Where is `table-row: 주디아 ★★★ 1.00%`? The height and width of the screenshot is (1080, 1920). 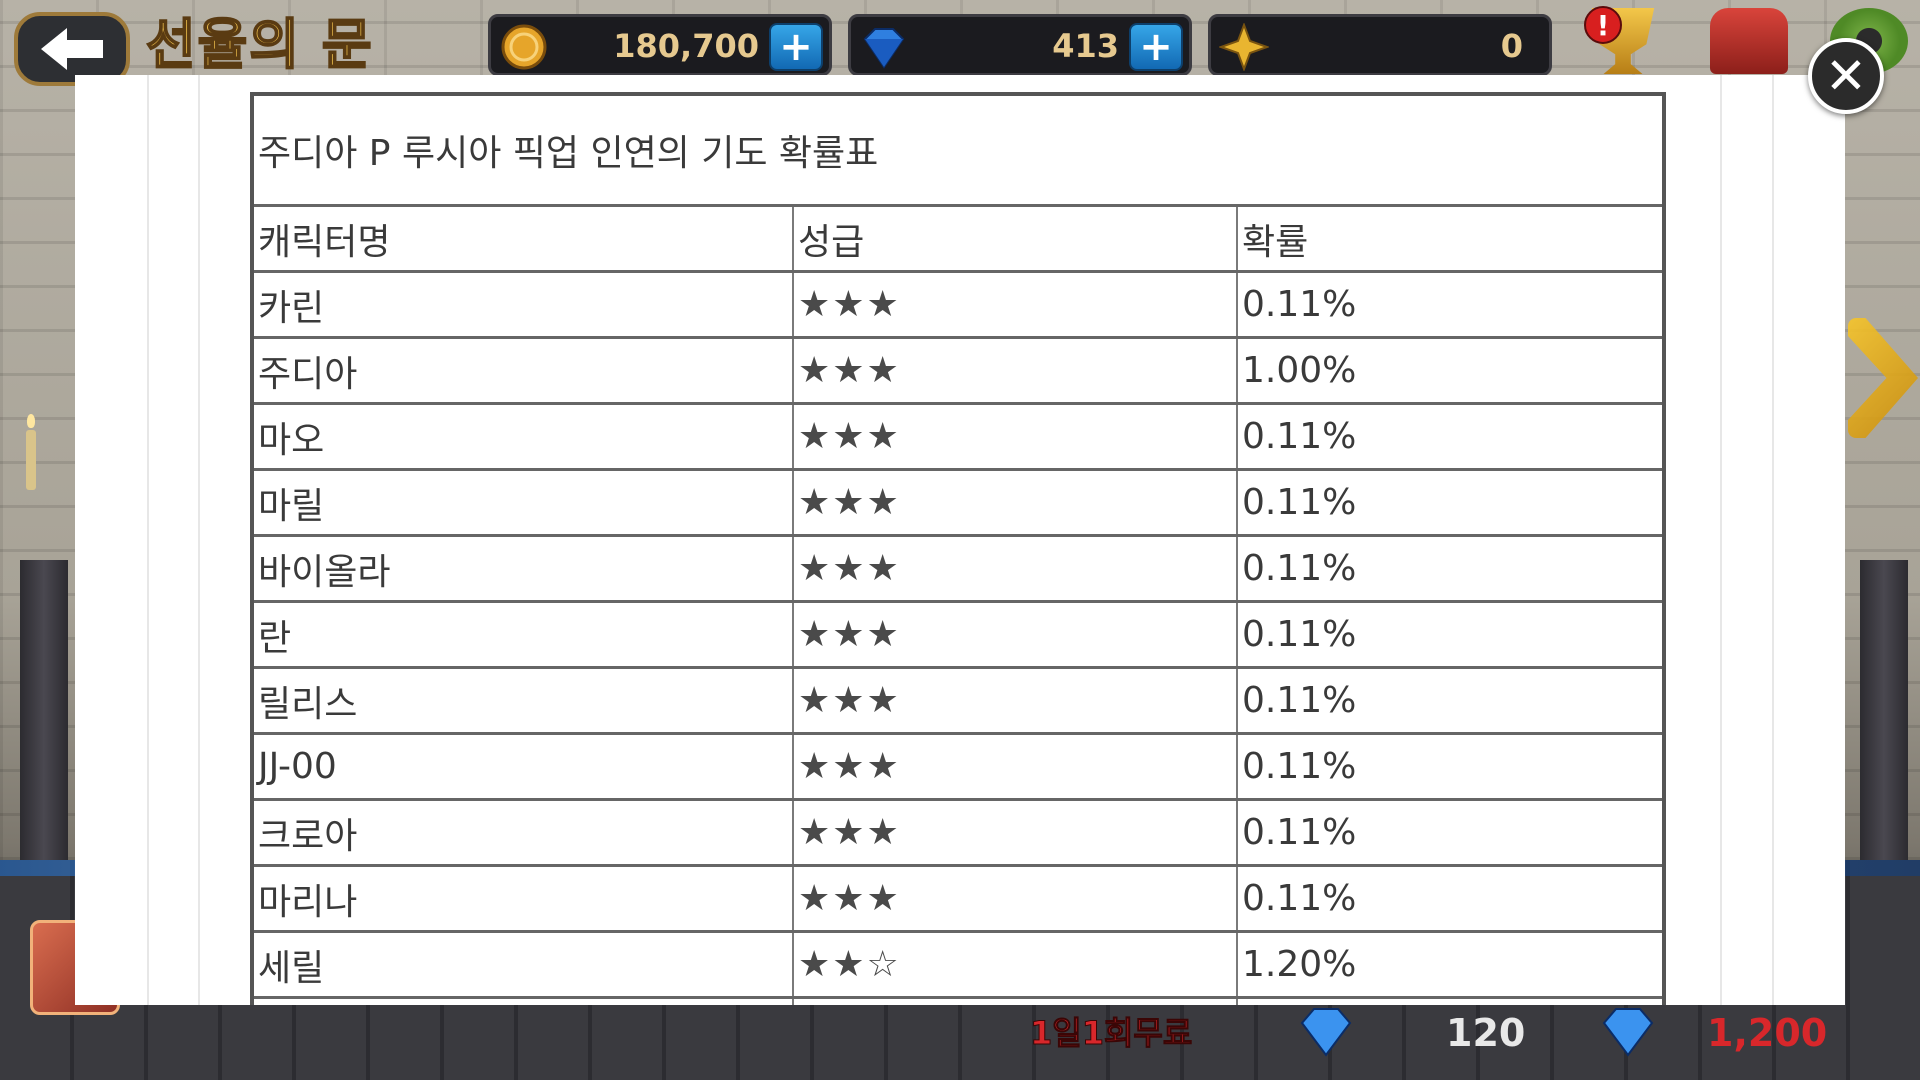
table-row: 주디아 ★★★ 1.00% is located at coordinates (958, 372).